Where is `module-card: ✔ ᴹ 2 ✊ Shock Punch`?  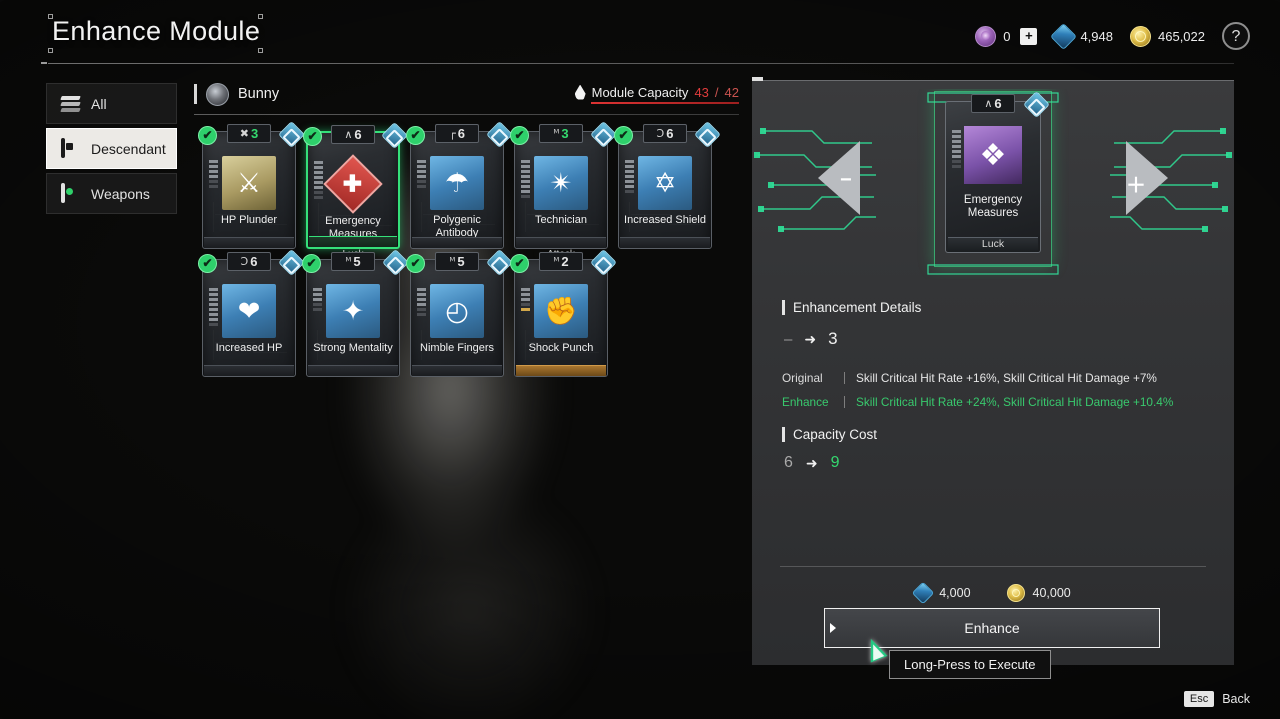 module-card: ✔ ᴹ 2 ✊ Shock Punch is located at coordinates (563, 313).